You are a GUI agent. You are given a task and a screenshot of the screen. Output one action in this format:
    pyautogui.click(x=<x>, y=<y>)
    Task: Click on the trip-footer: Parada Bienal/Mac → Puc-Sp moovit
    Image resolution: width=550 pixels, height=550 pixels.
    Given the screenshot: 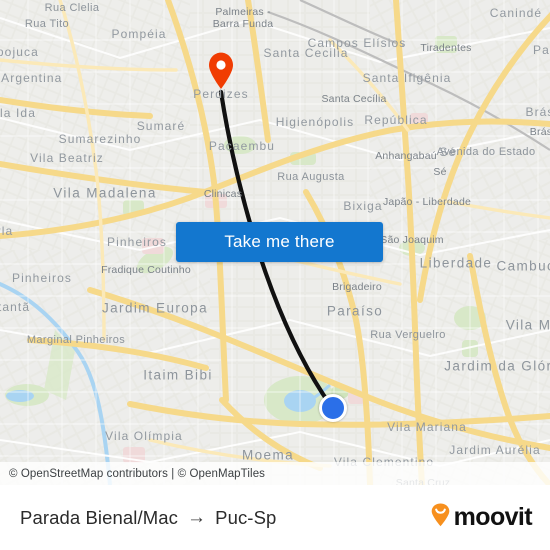 What is the action you would take?
    pyautogui.click(x=275, y=517)
    